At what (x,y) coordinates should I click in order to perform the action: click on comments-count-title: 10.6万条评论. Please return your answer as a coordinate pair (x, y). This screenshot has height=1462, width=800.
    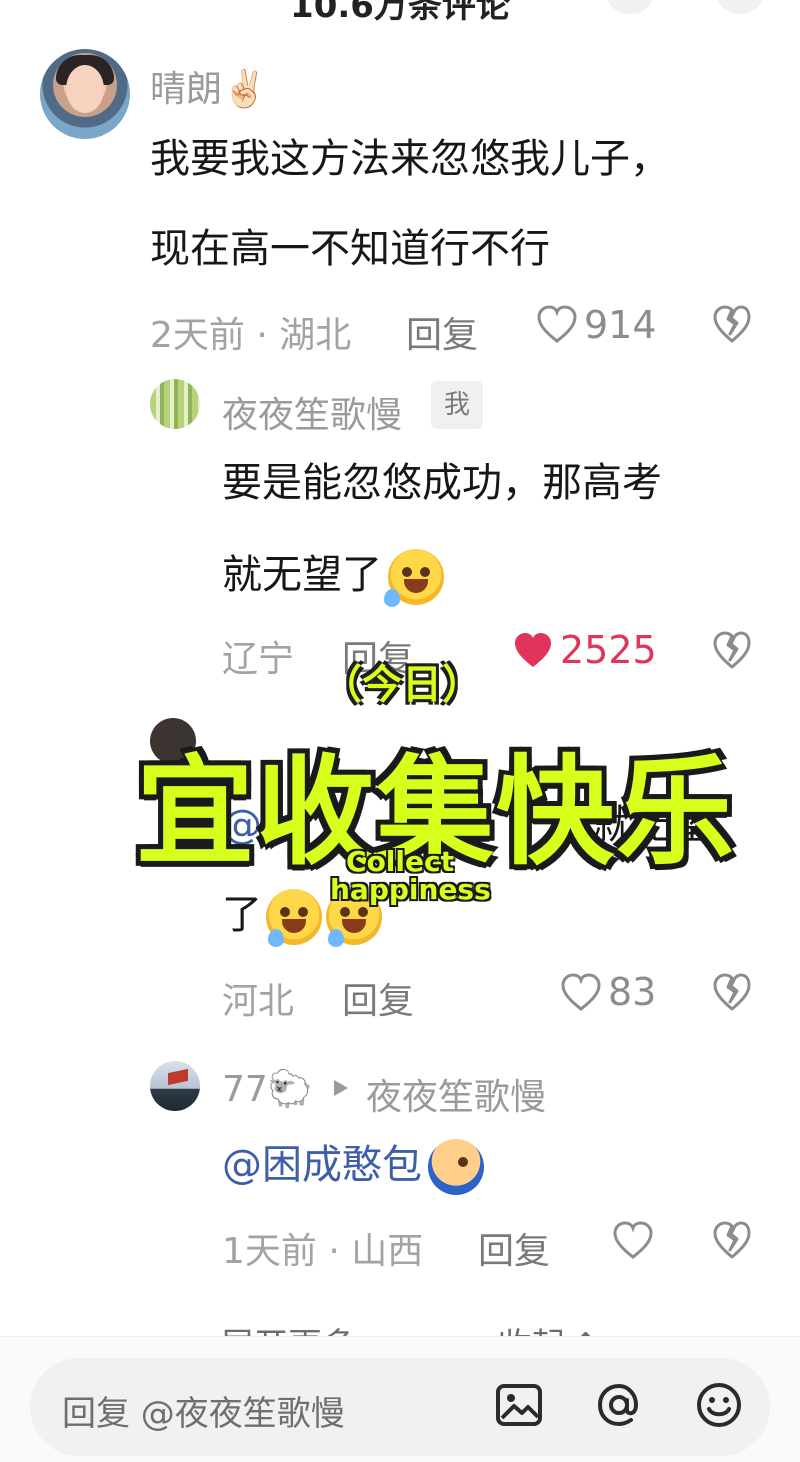
    Looking at the image, I should click on (400, 13).